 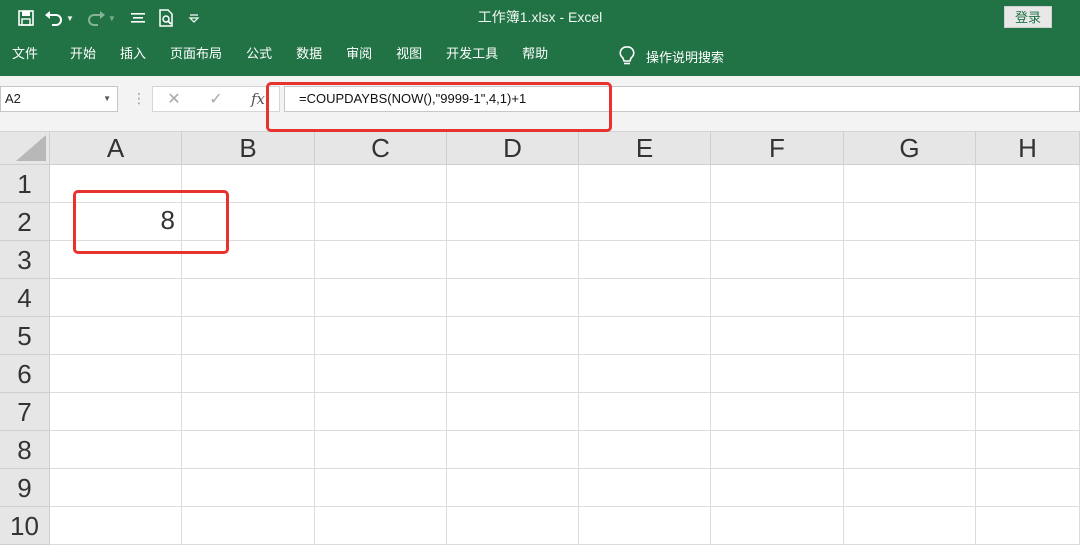 I want to click on undo-dropdown-icon: ▼, so click(x=70, y=18).